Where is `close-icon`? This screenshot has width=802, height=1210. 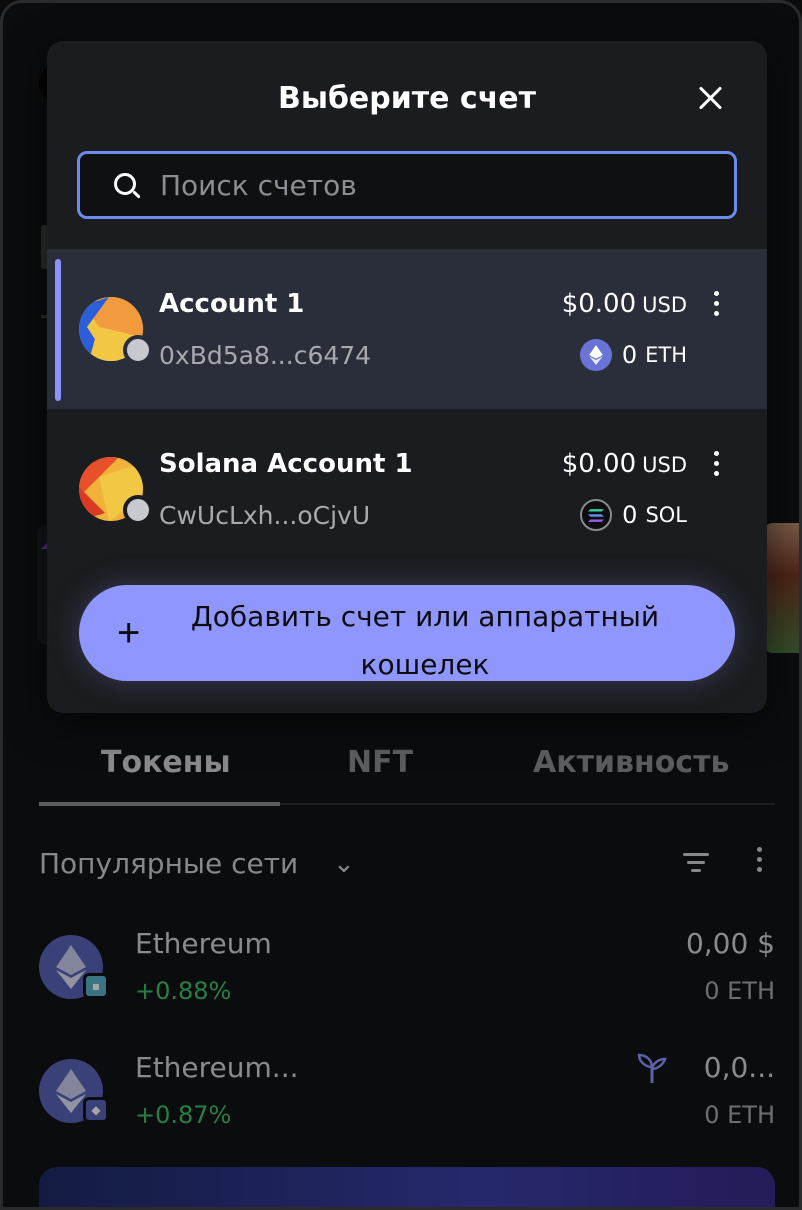 close-icon is located at coordinates (711, 99).